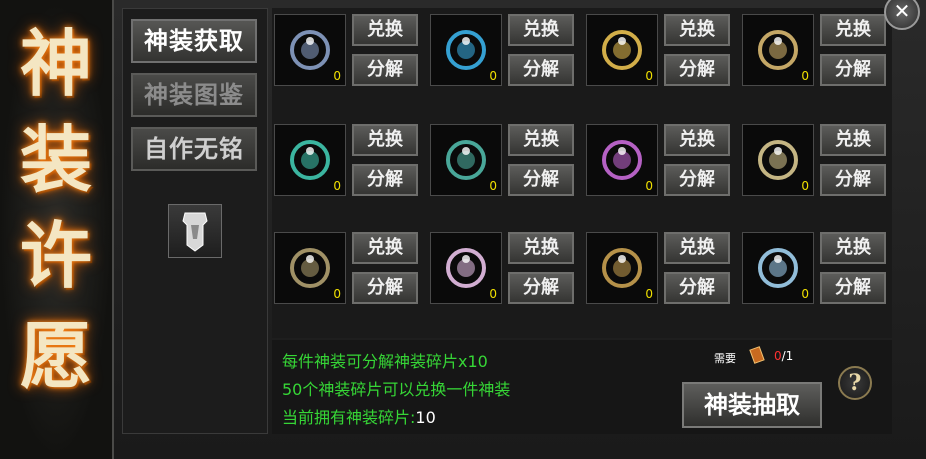 The height and width of the screenshot is (459, 926). Describe the element at coordinates (194, 95) in the screenshot. I see `tab-collection: 神装图鉴` at that location.